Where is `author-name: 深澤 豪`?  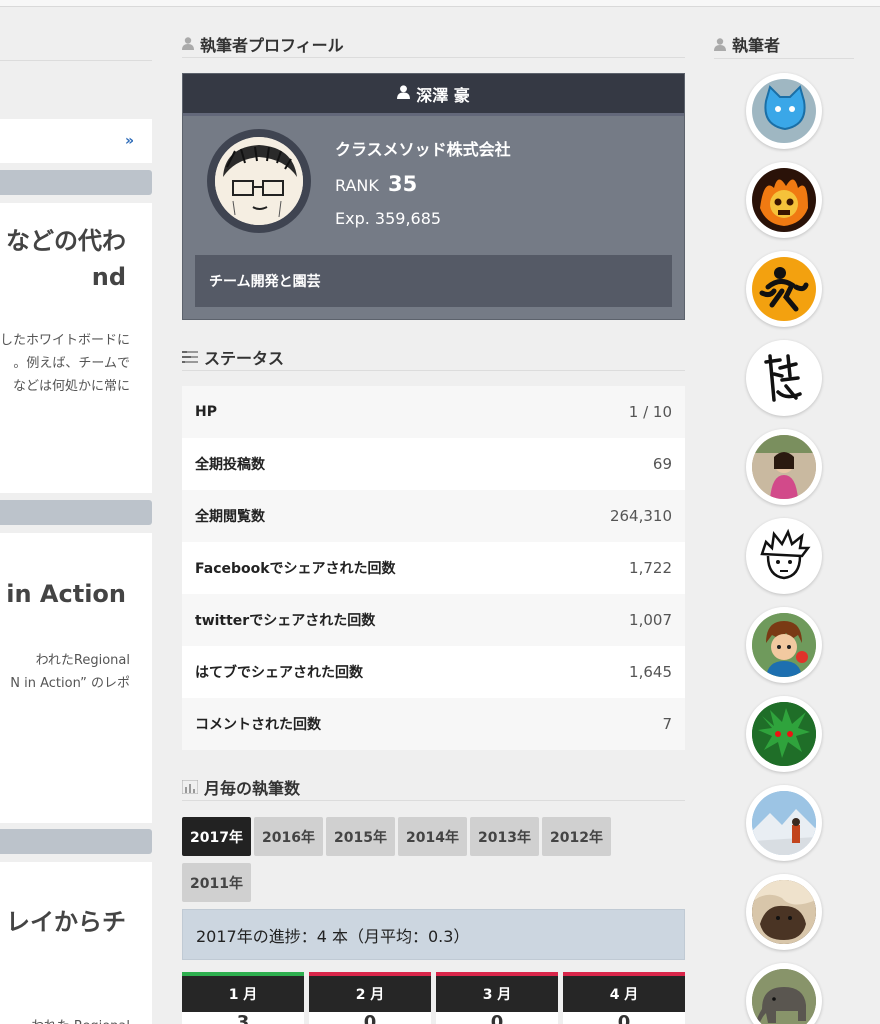
author-name: 深澤 豪 is located at coordinates (443, 94).